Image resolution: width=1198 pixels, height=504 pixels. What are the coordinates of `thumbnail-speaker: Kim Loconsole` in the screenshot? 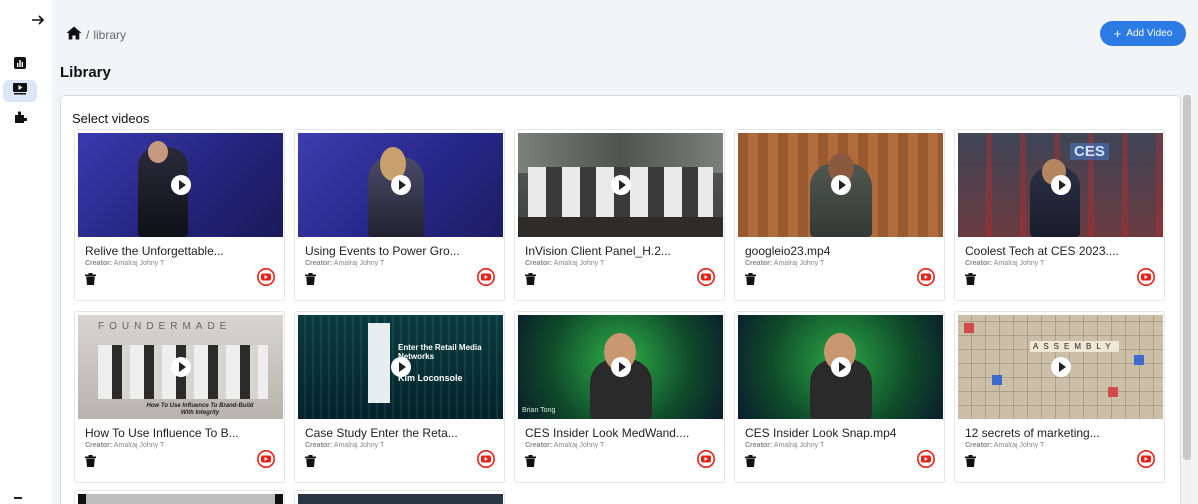 It's located at (430, 378).